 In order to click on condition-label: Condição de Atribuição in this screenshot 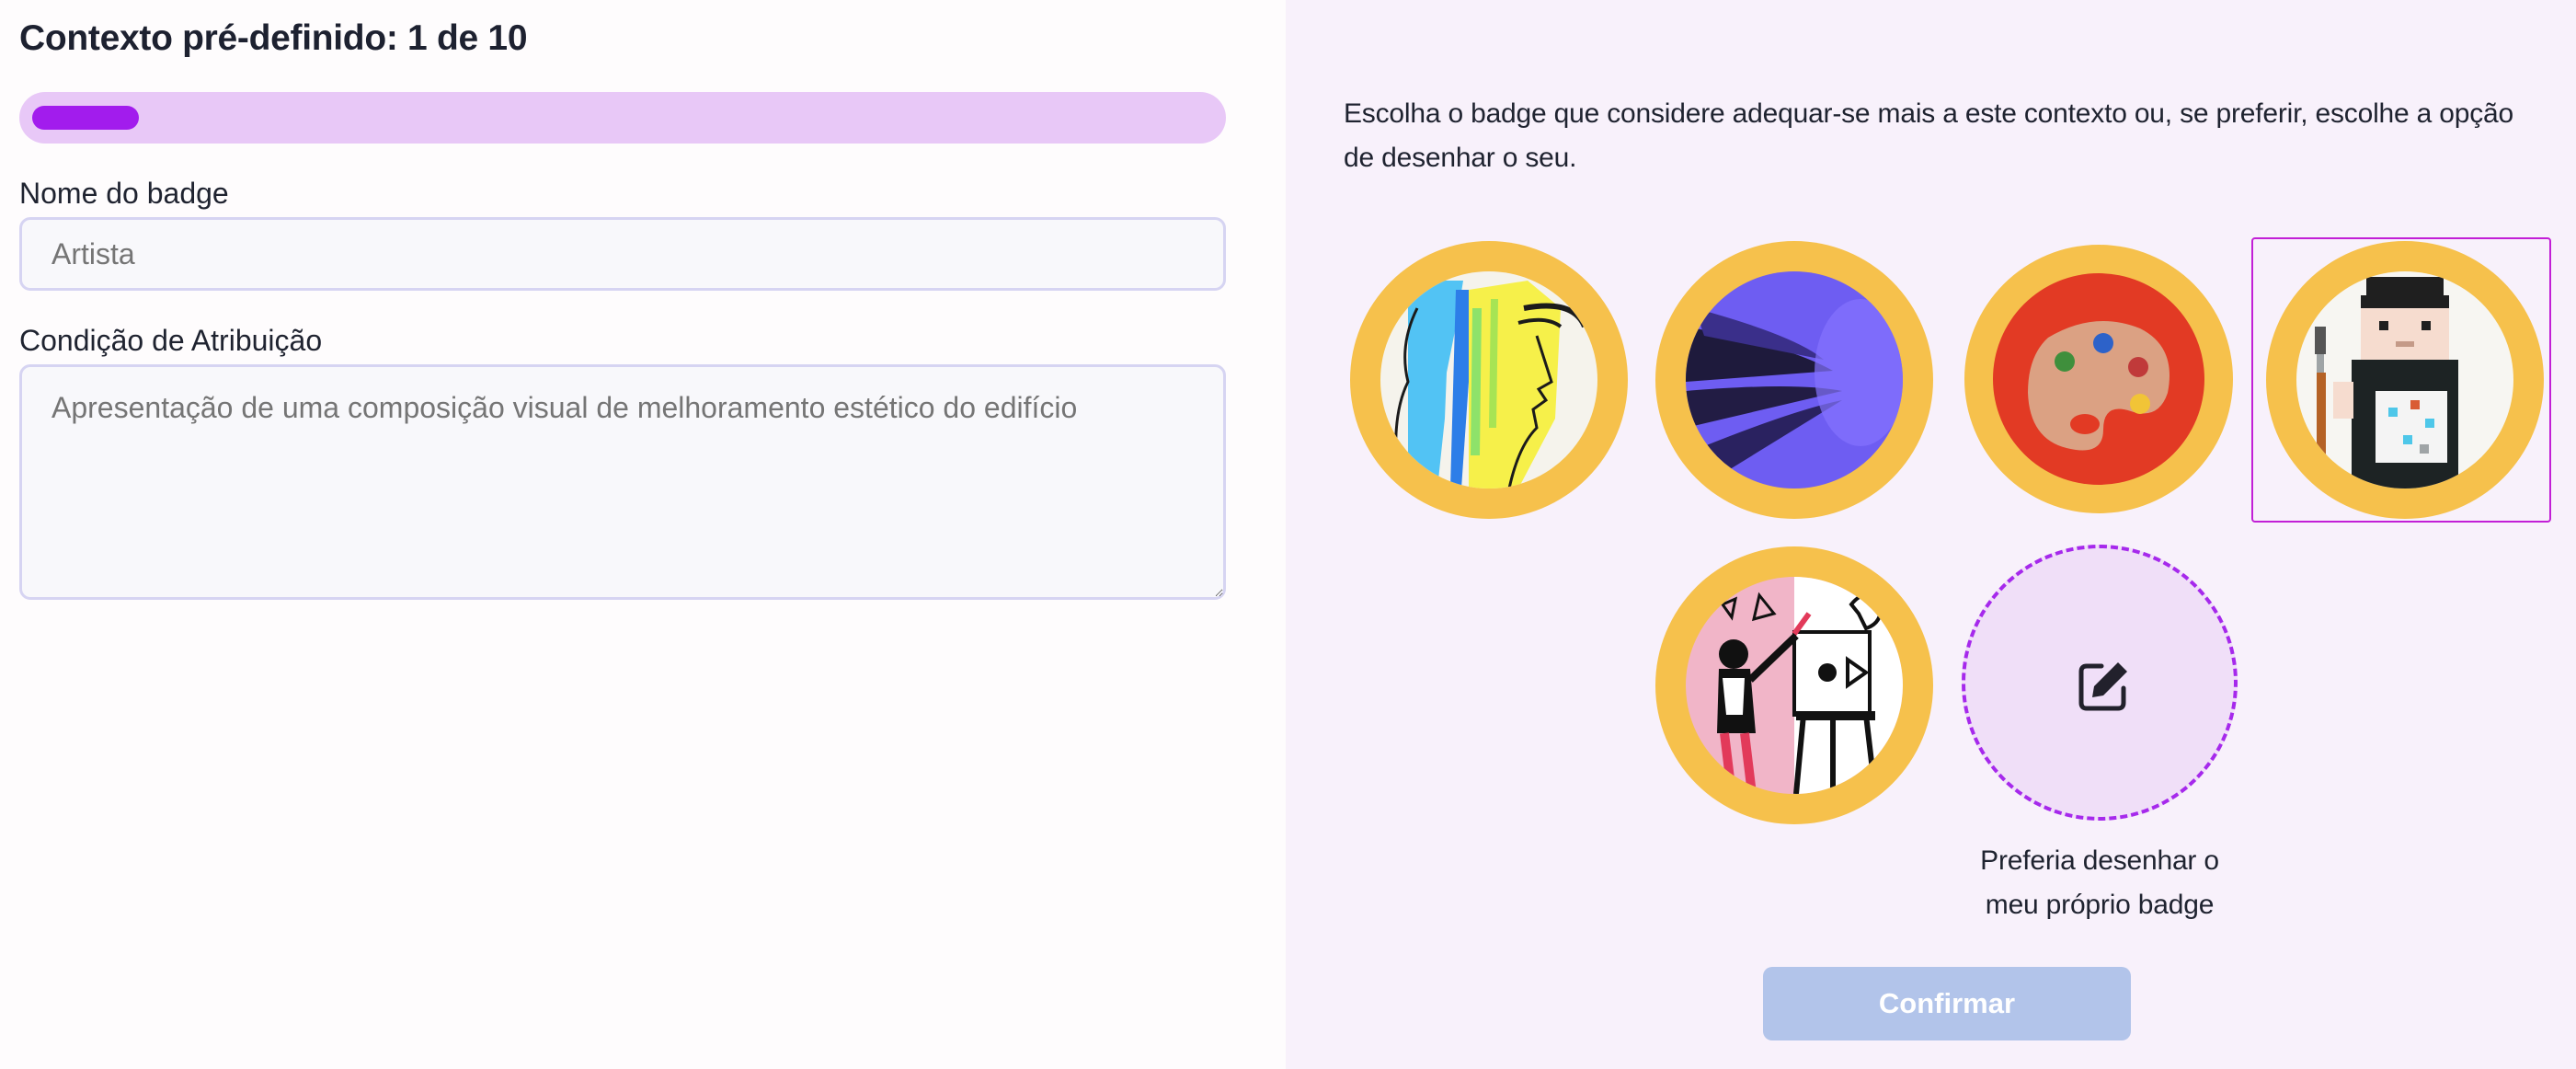, I will do `click(171, 340)`.